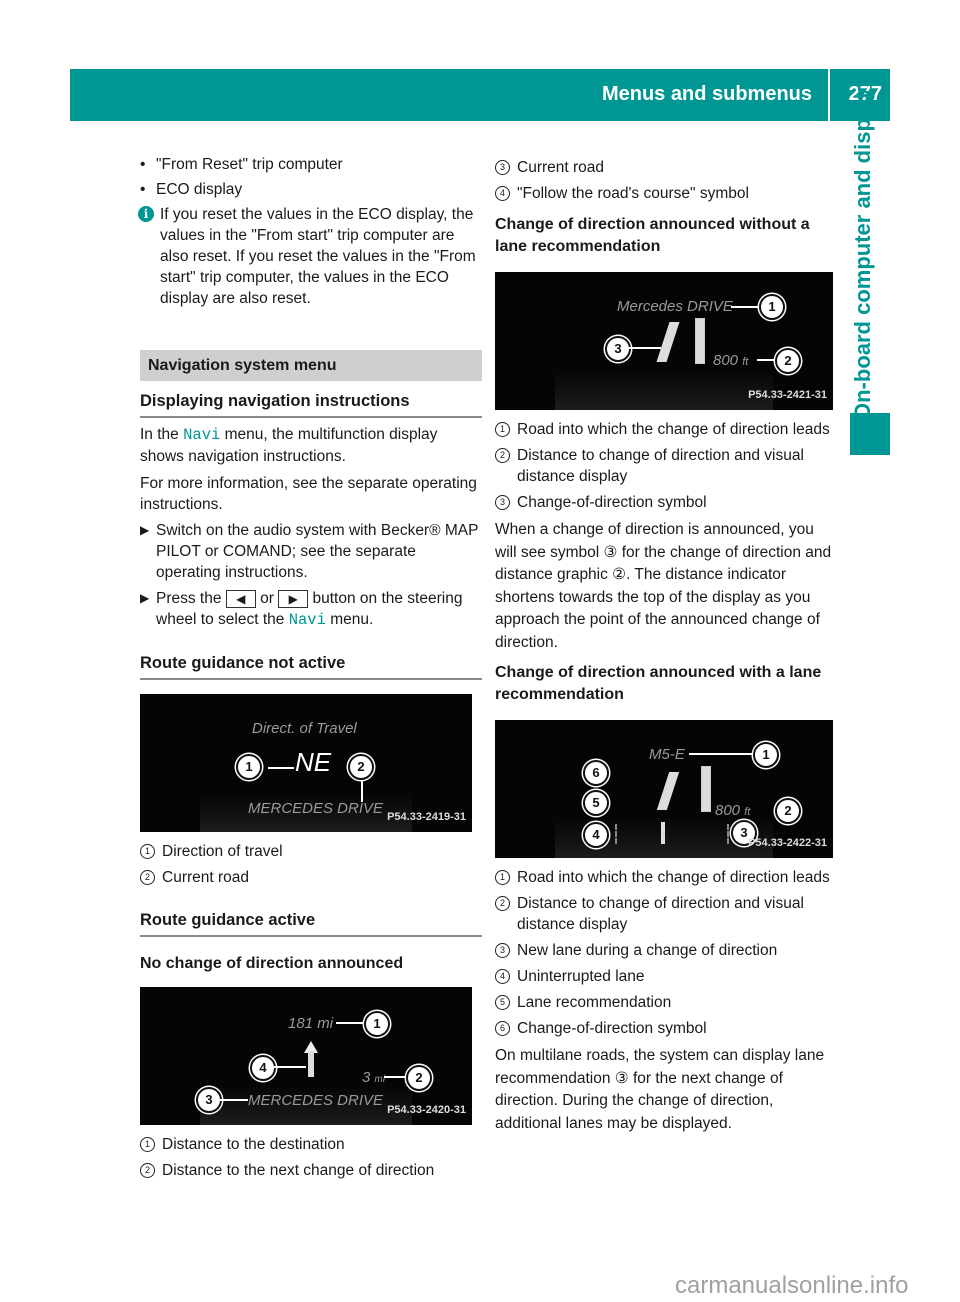 This screenshot has height=1302, width=960. Describe the element at coordinates (747, 812) in the screenshot. I see `distance-unit: ft` at that location.